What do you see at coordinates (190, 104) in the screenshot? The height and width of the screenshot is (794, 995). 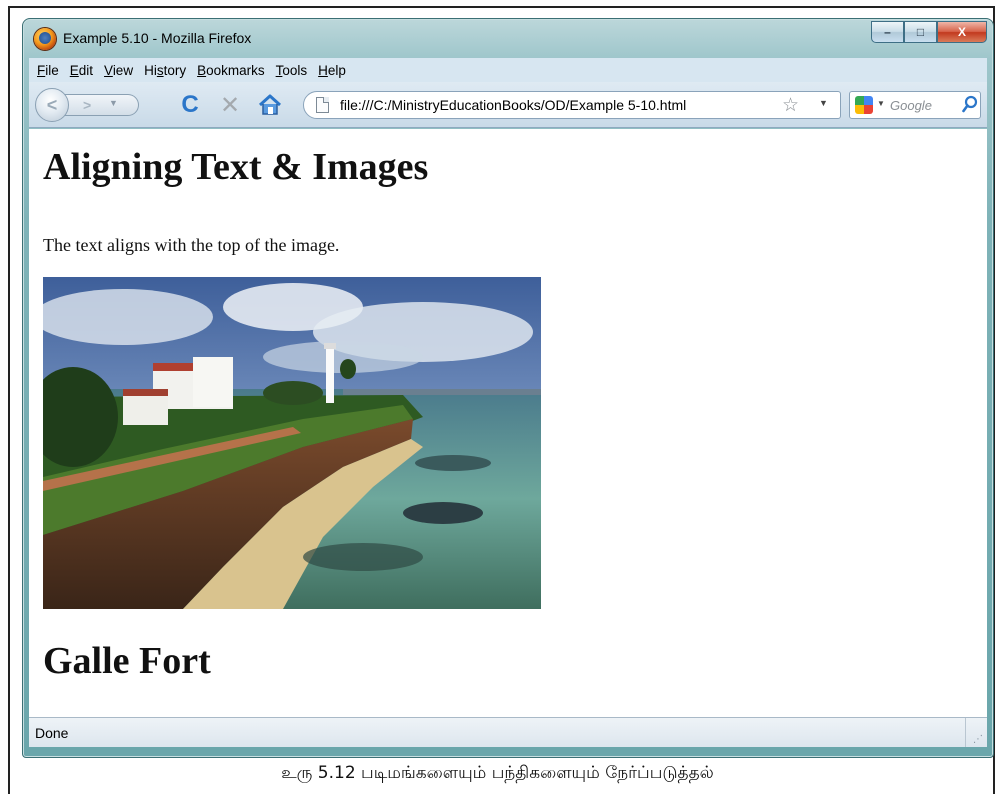 I see `reload-icon: C` at bounding box center [190, 104].